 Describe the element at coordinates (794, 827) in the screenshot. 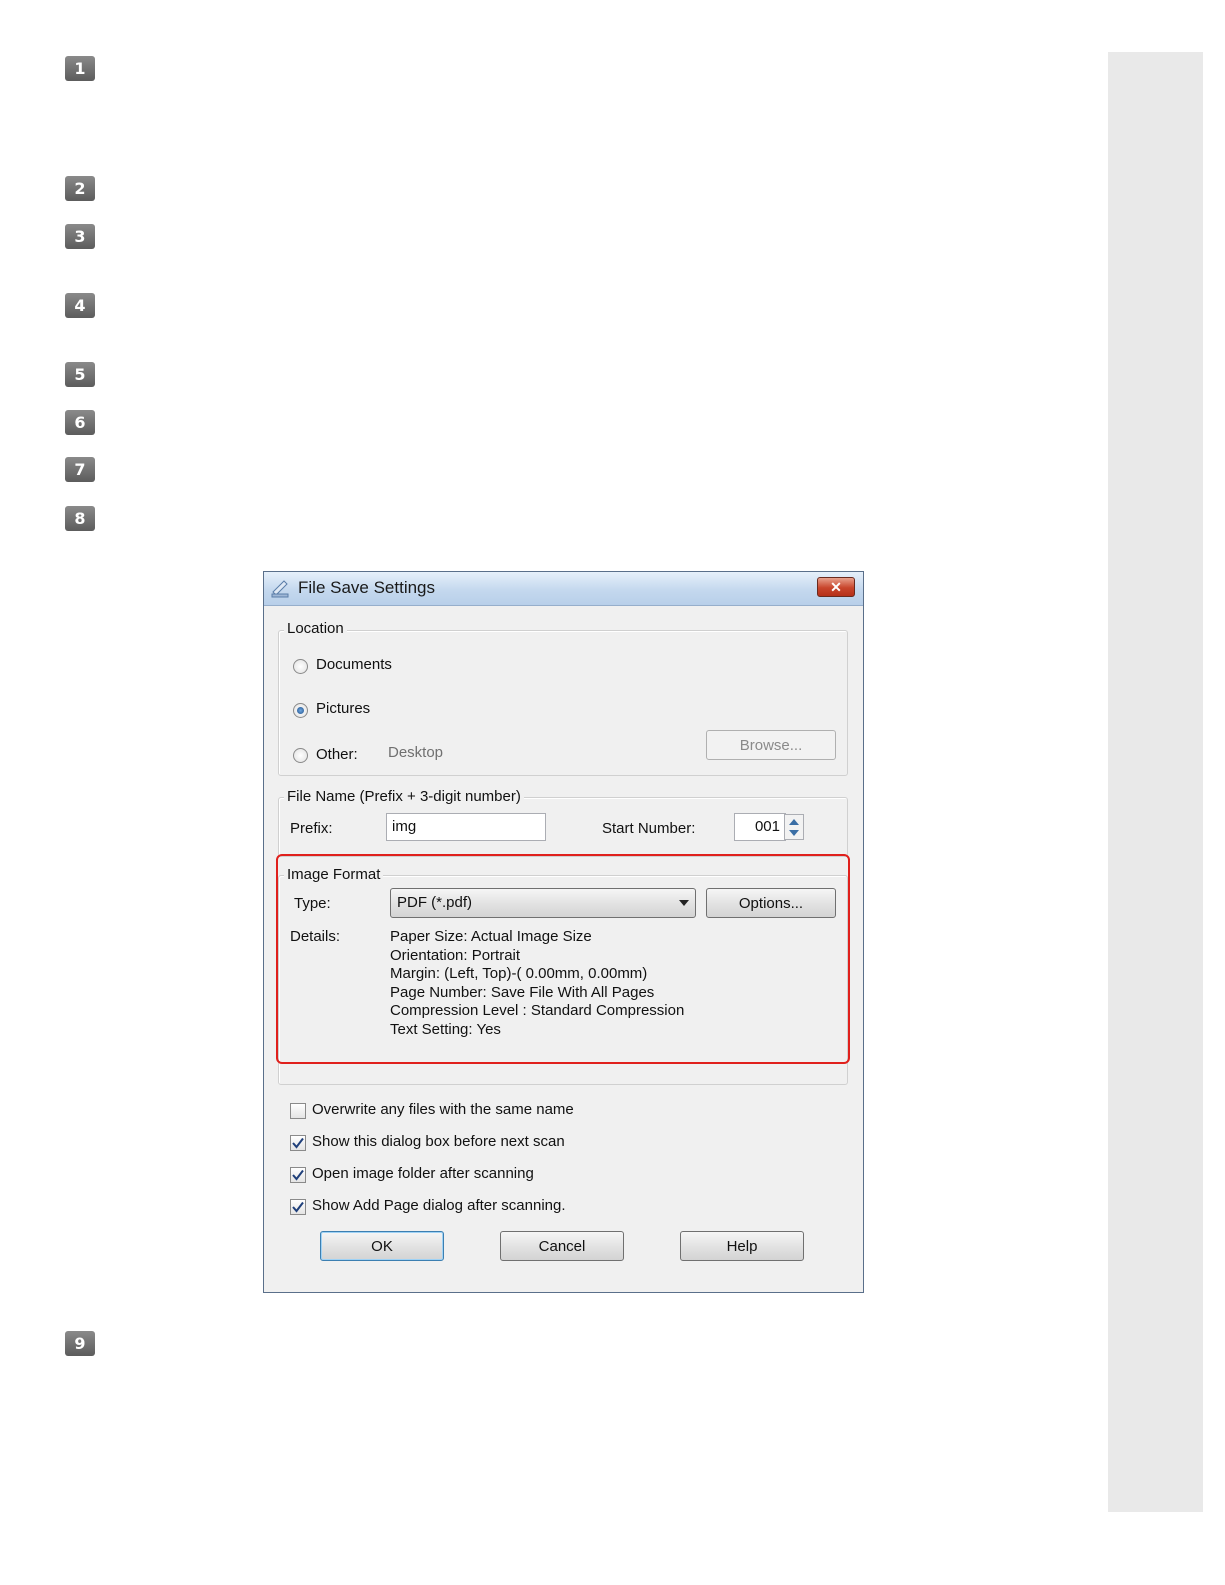

I see `start-number-stepper` at that location.